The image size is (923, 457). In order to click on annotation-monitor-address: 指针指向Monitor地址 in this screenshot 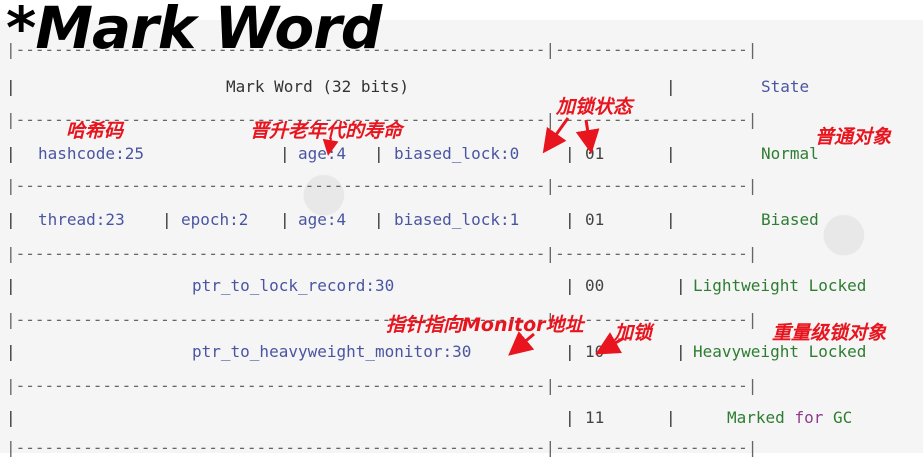, I will do `click(485, 325)`.